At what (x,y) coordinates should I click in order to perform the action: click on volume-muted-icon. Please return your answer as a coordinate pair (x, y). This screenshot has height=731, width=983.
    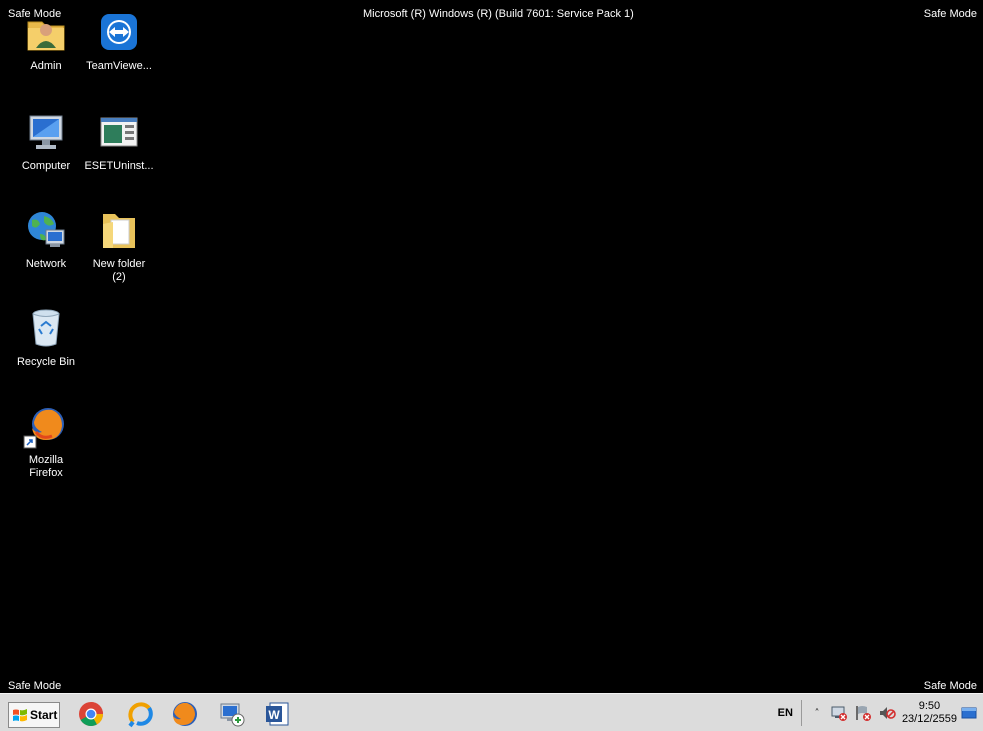
    Looking at the image, I should click on (887, 713).